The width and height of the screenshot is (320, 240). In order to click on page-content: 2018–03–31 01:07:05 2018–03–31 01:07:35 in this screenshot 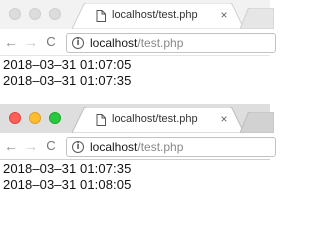, I will do `click(135, 73)`.